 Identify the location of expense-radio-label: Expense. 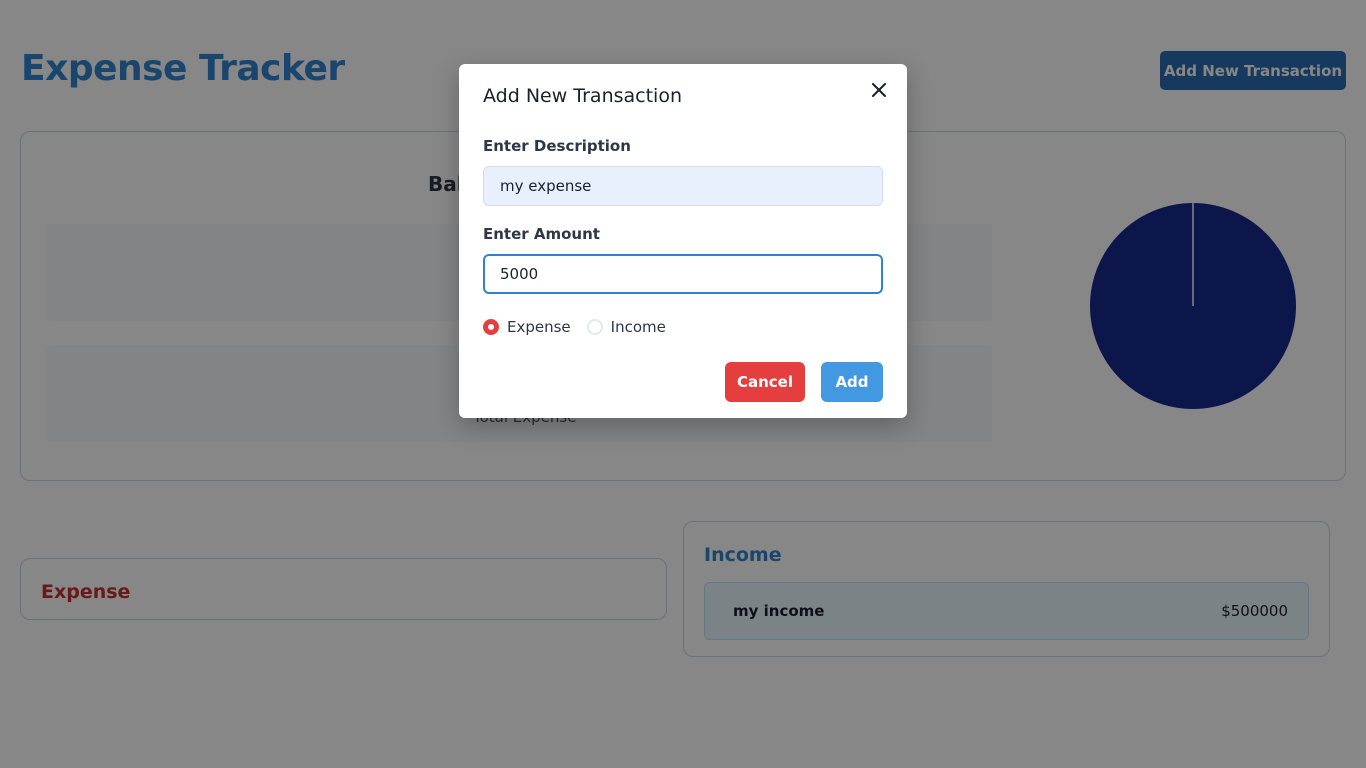
(539, 327).